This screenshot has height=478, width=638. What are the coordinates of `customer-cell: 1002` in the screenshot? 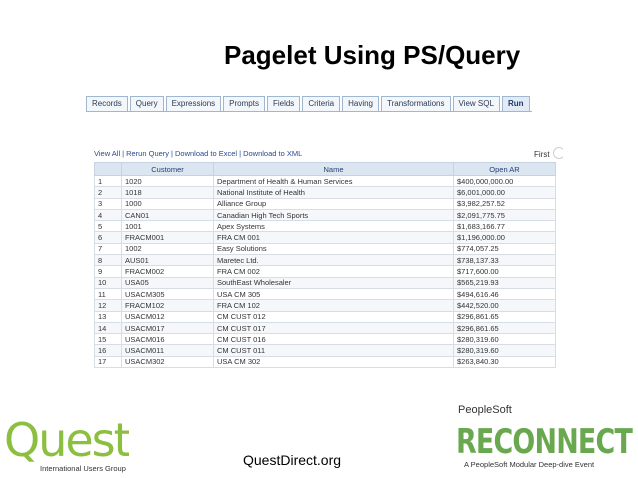 It's located at (167, 249).